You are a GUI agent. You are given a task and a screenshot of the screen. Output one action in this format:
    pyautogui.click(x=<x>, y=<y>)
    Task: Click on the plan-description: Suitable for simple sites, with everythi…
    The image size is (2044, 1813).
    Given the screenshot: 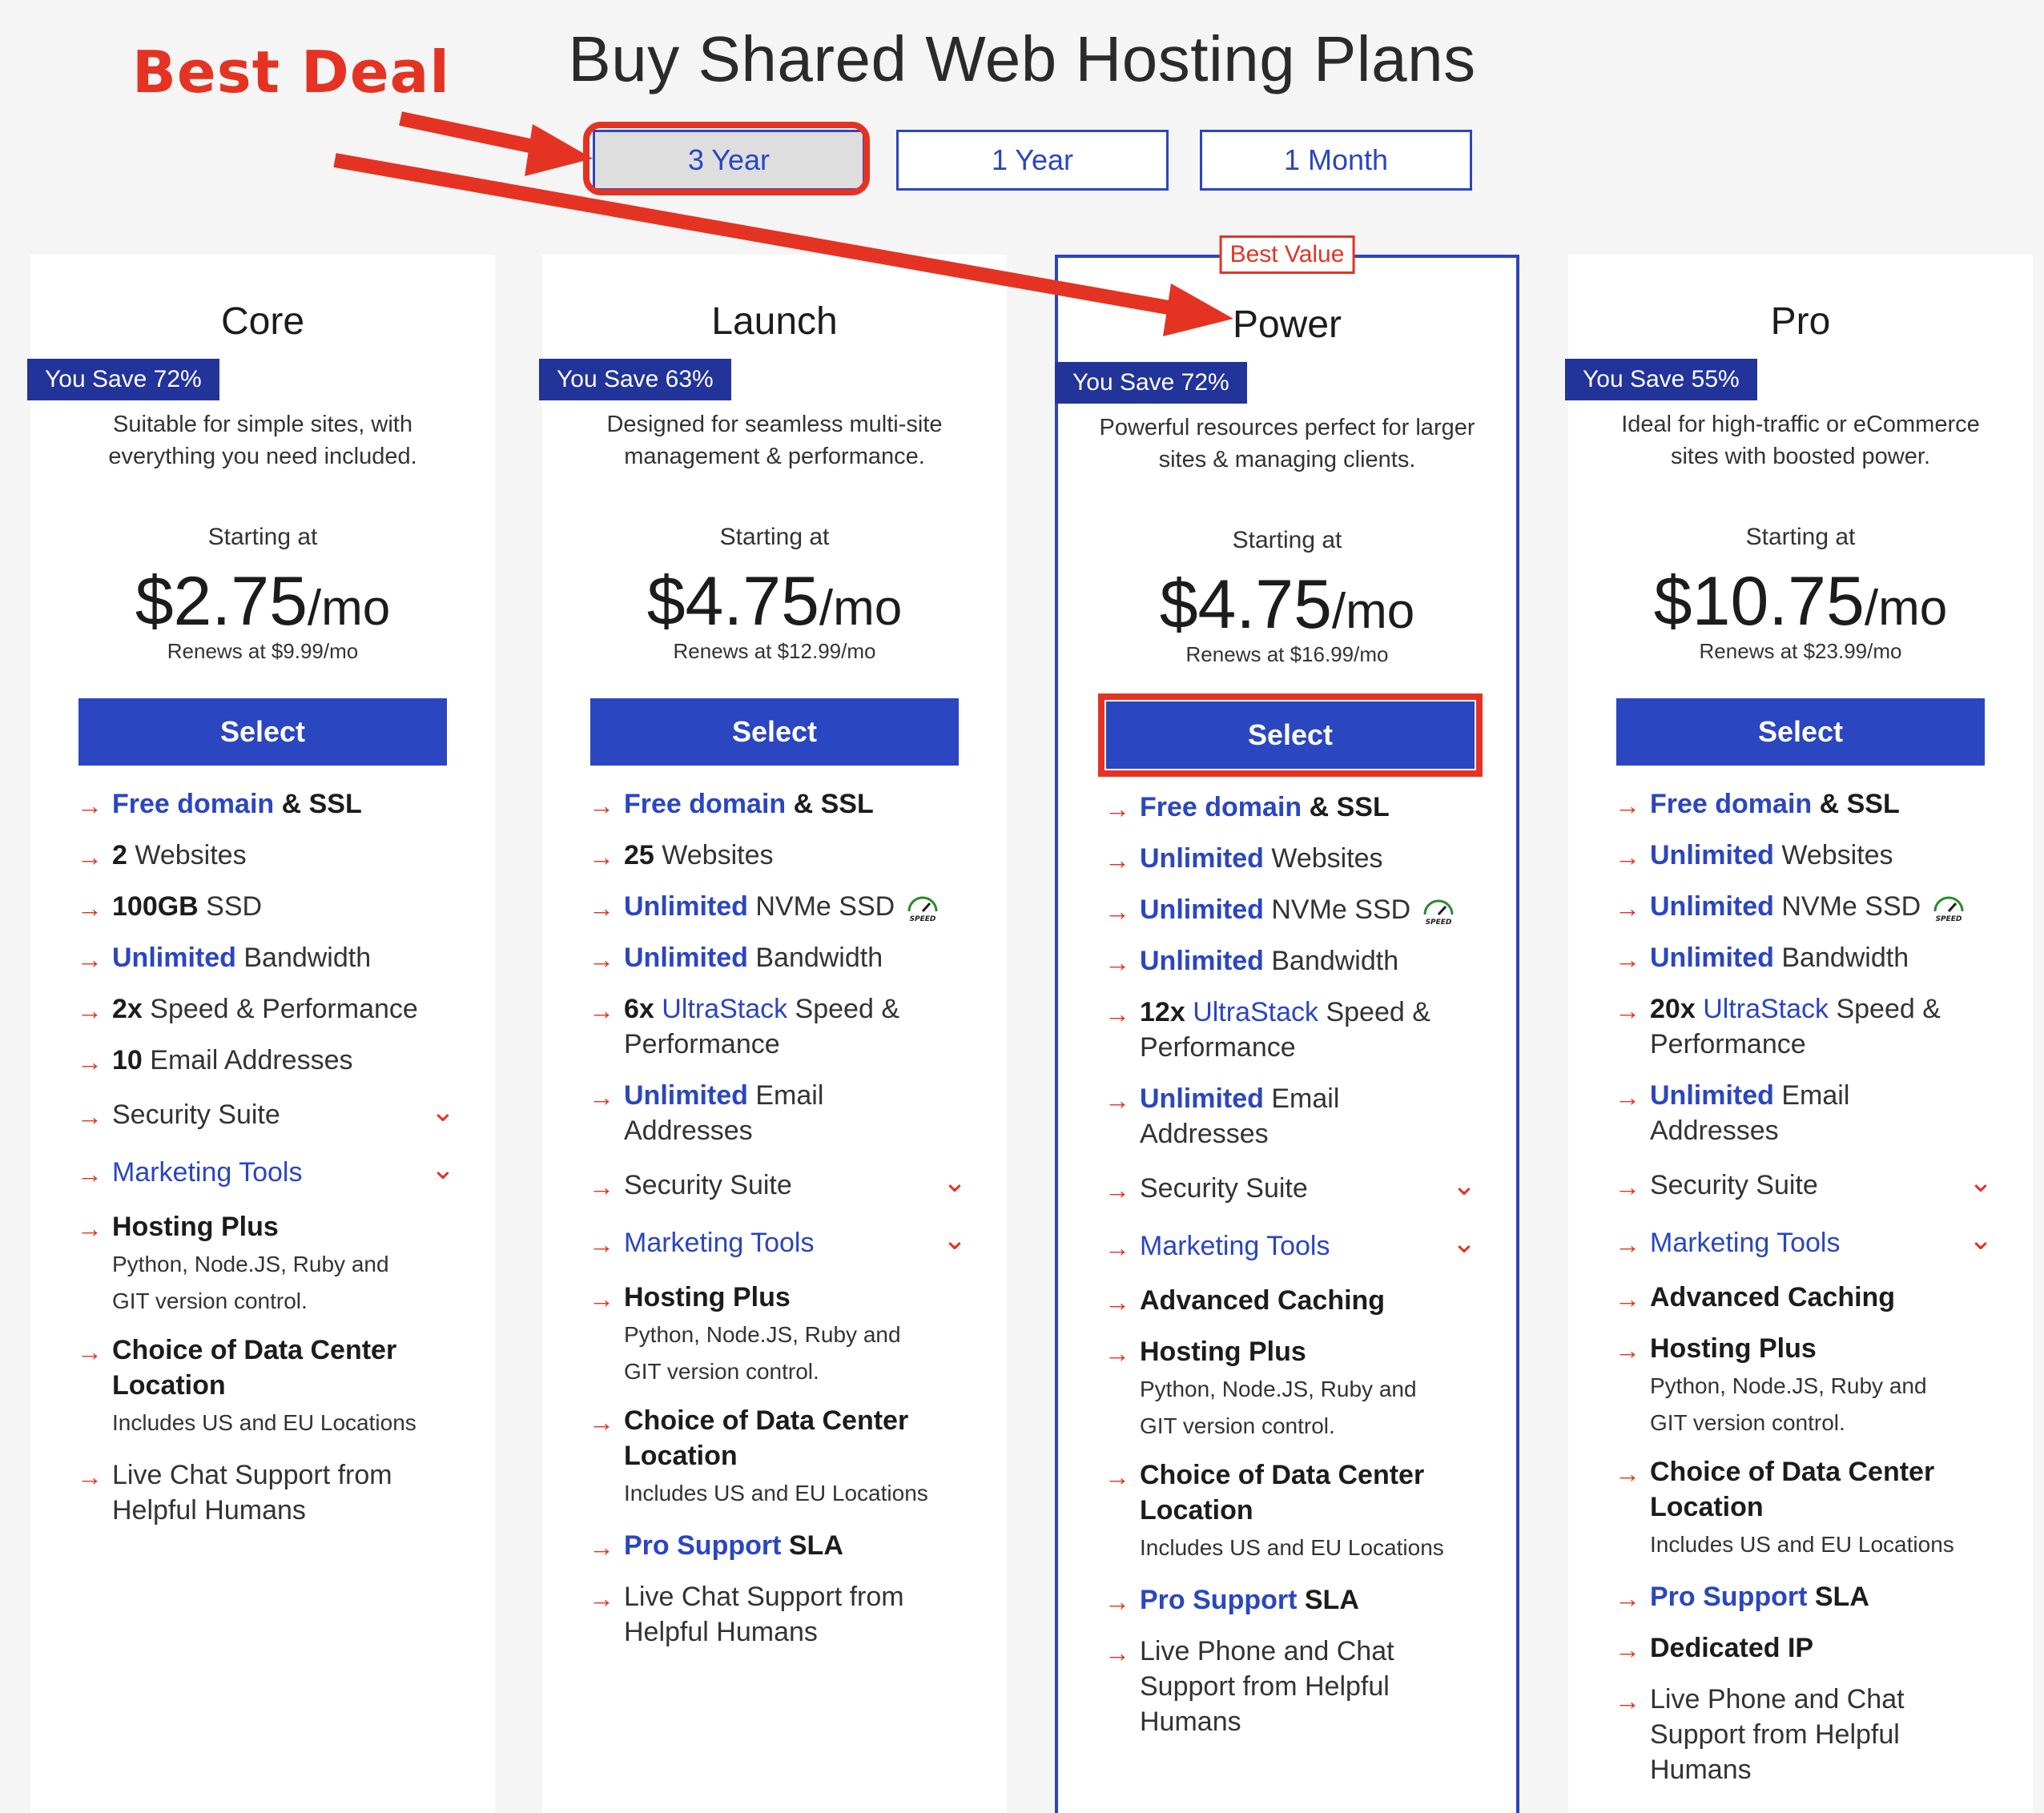 What is the action you would take?
    pyautogui.click(x=263, y=441)
    